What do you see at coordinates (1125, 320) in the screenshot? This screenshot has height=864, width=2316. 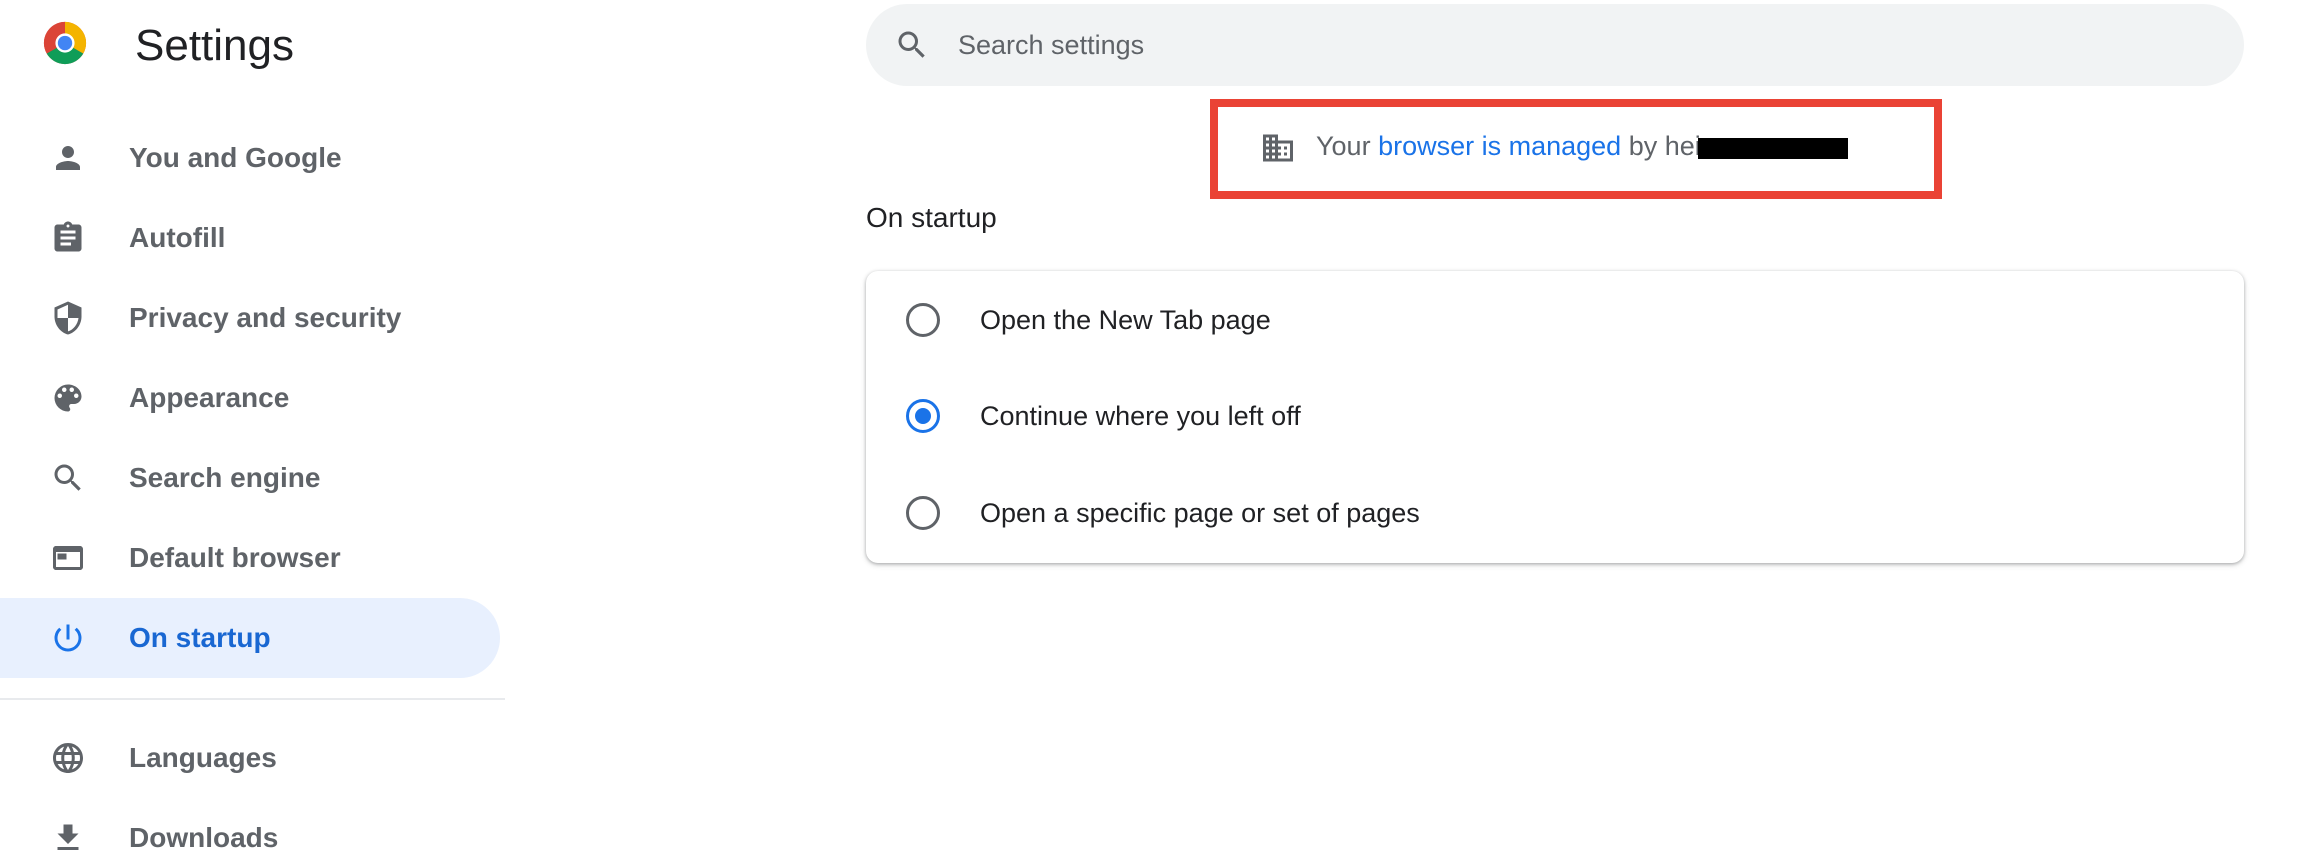 I see `option-label: Open the New Tab page` at bounding box center [1125, 320].